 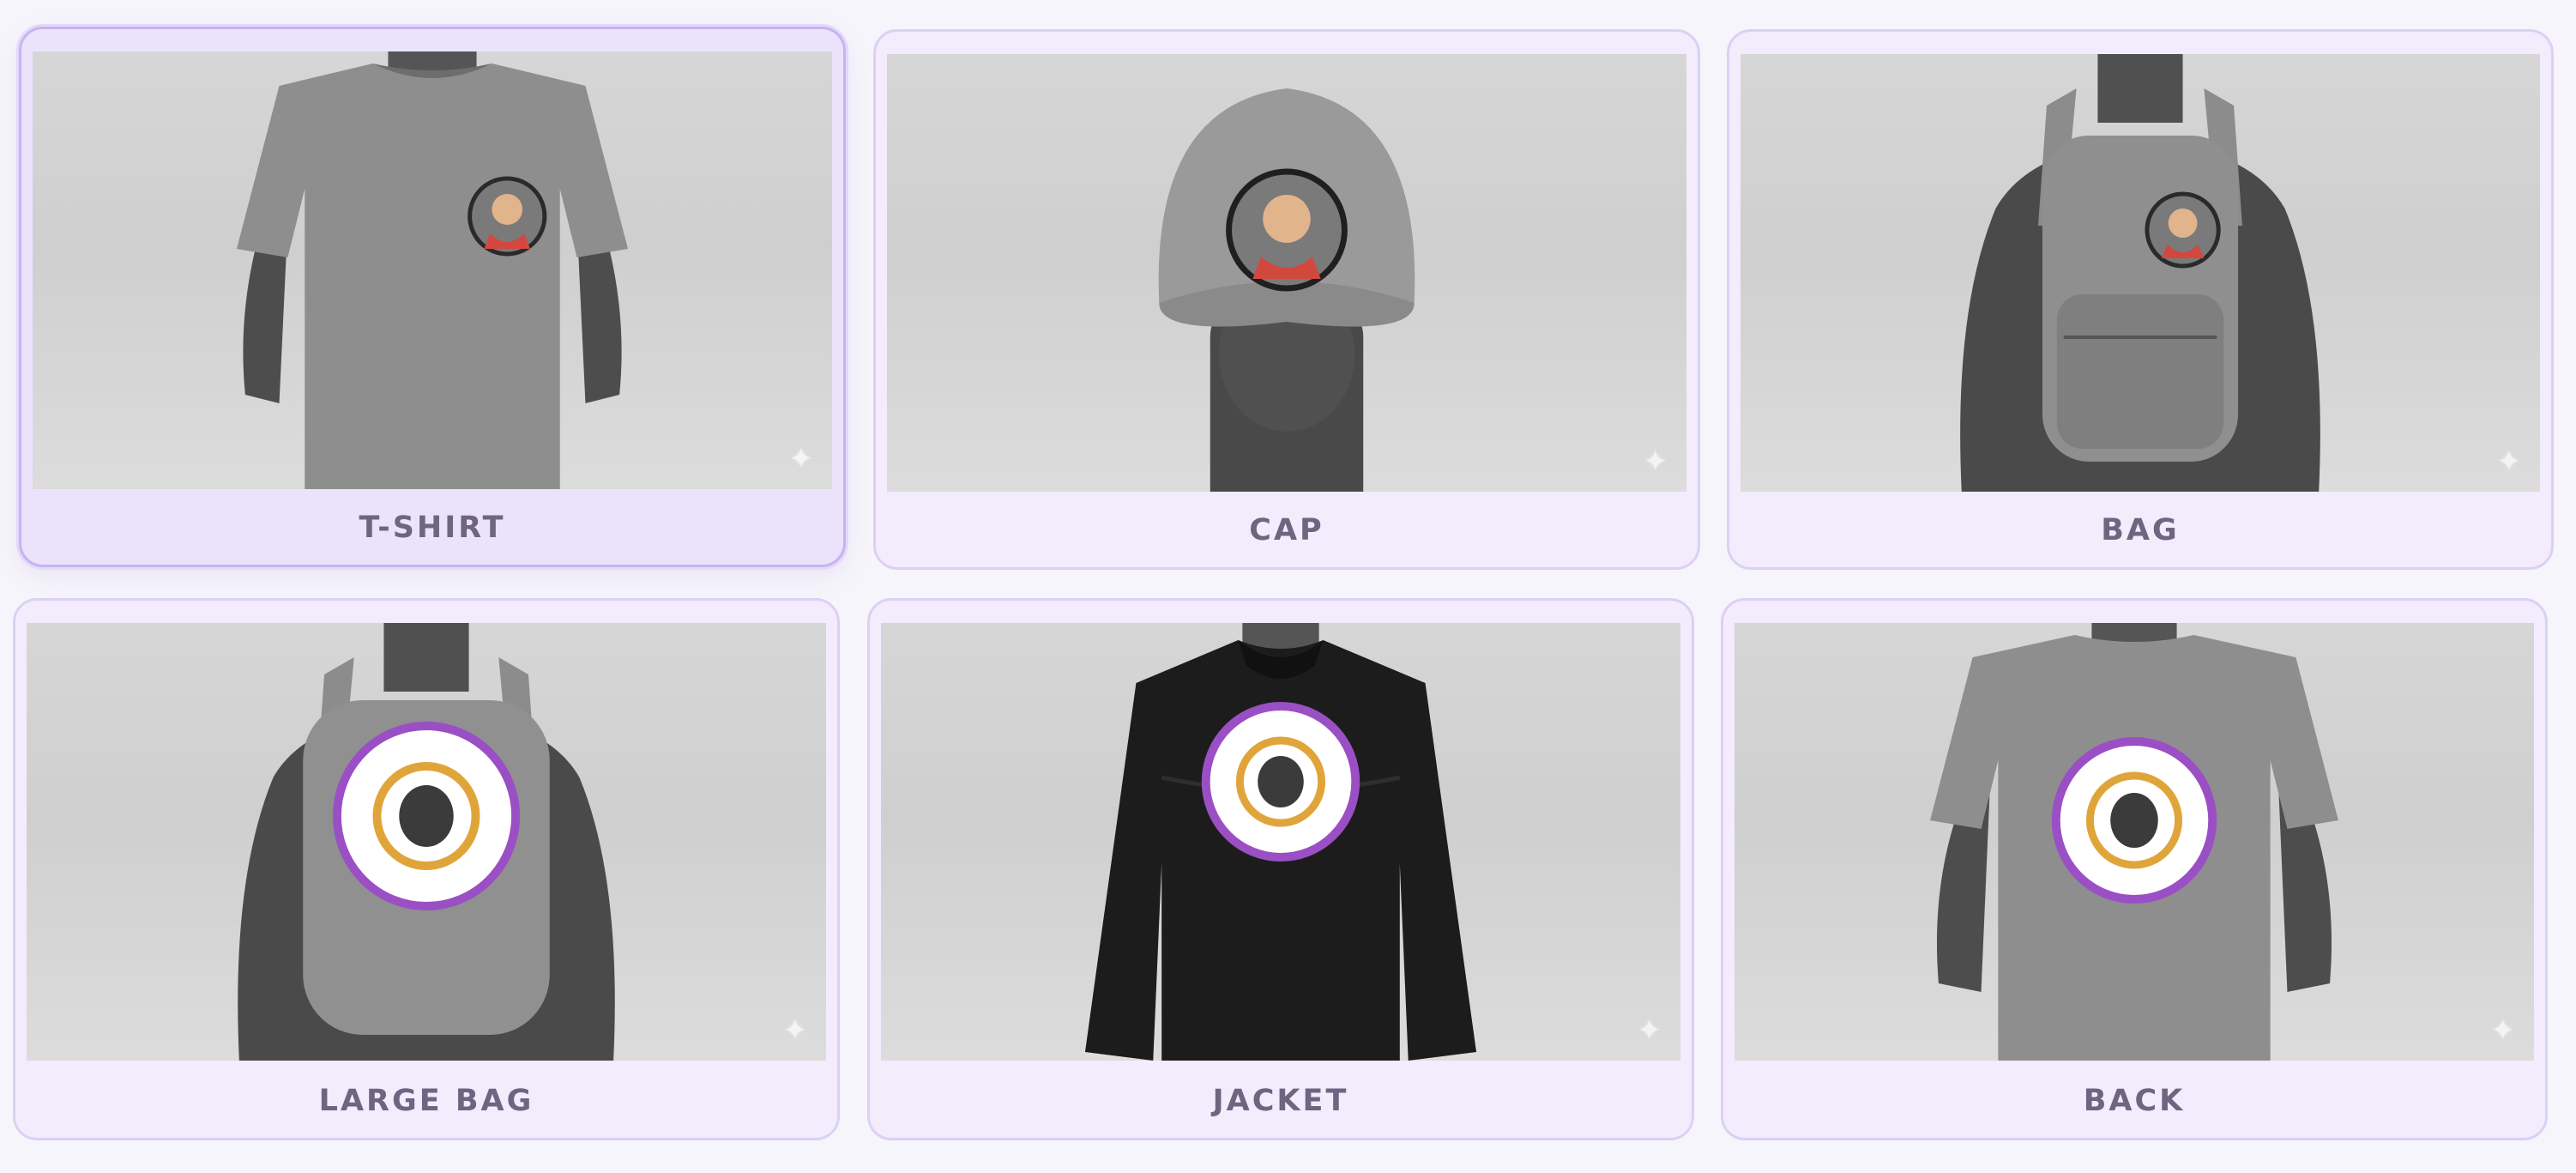 I want to click on mockup-image-t-shirt: ✦, so click(x=432, y=270).